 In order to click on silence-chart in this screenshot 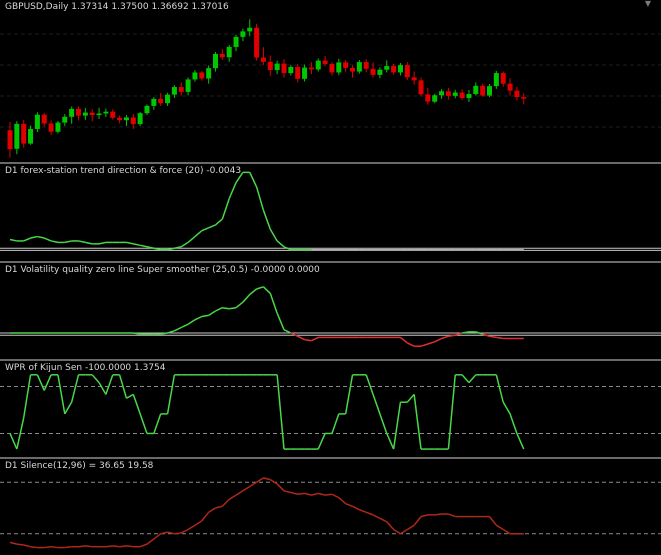, I will do `click(330, 513)`.